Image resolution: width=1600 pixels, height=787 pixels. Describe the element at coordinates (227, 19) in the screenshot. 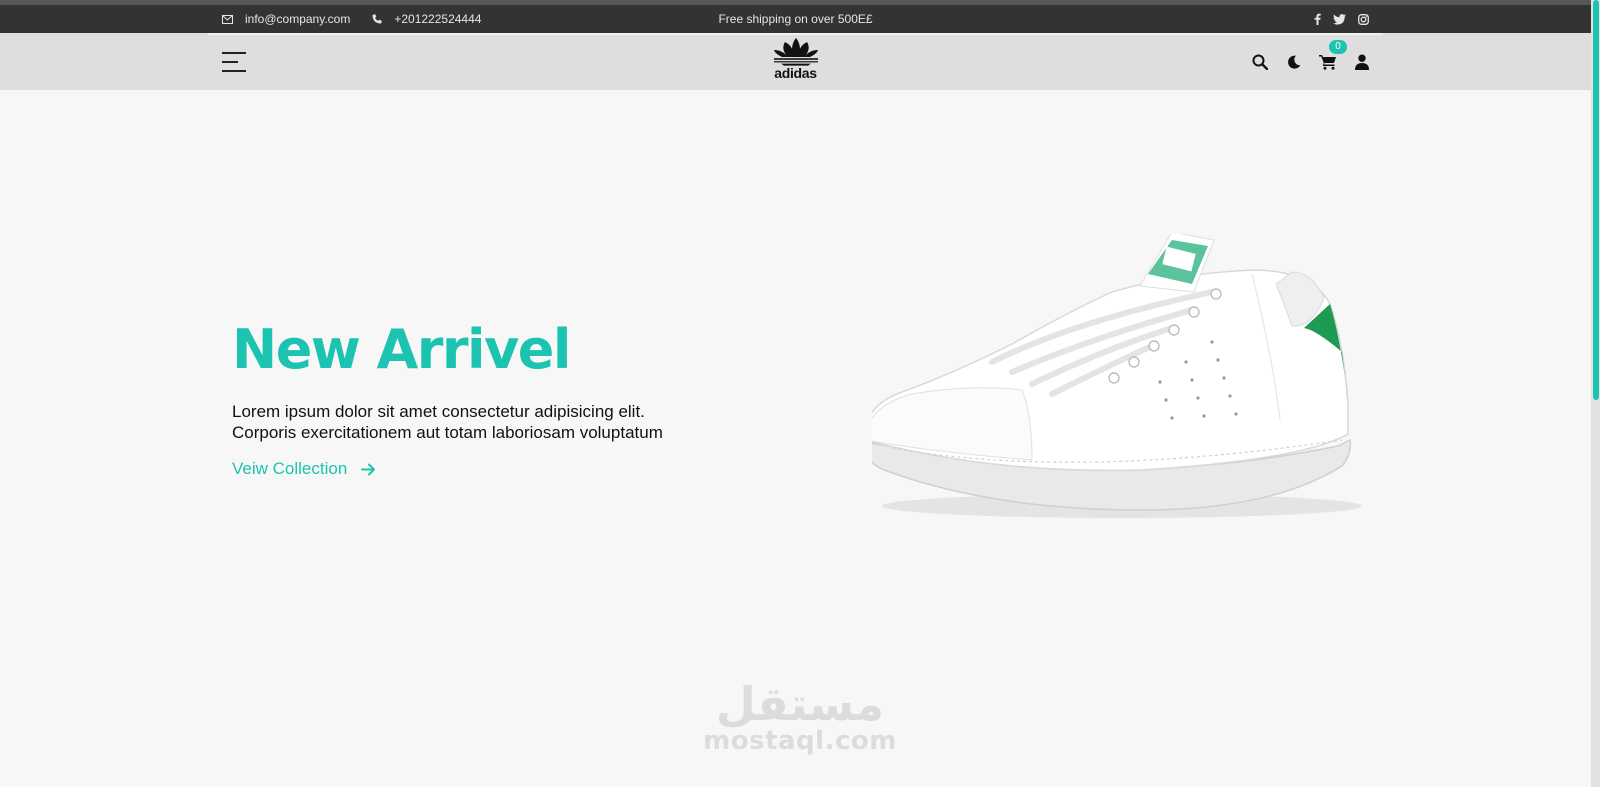

I see `mail-icon` at that location.